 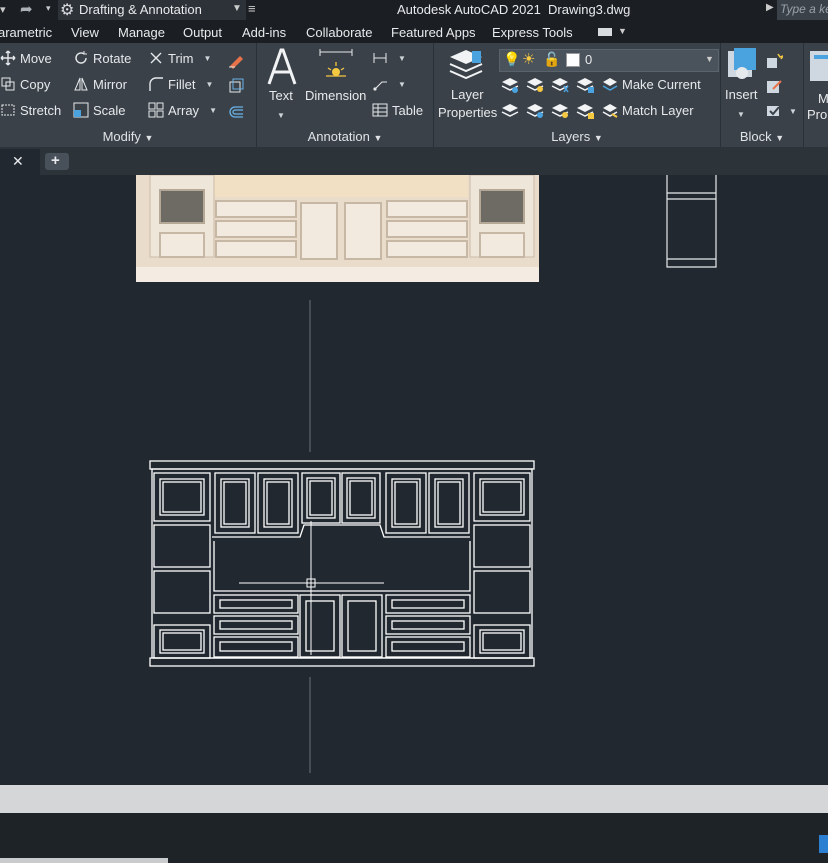 I want to click on rotate-button: Rotate, so click(x=102, y=58).